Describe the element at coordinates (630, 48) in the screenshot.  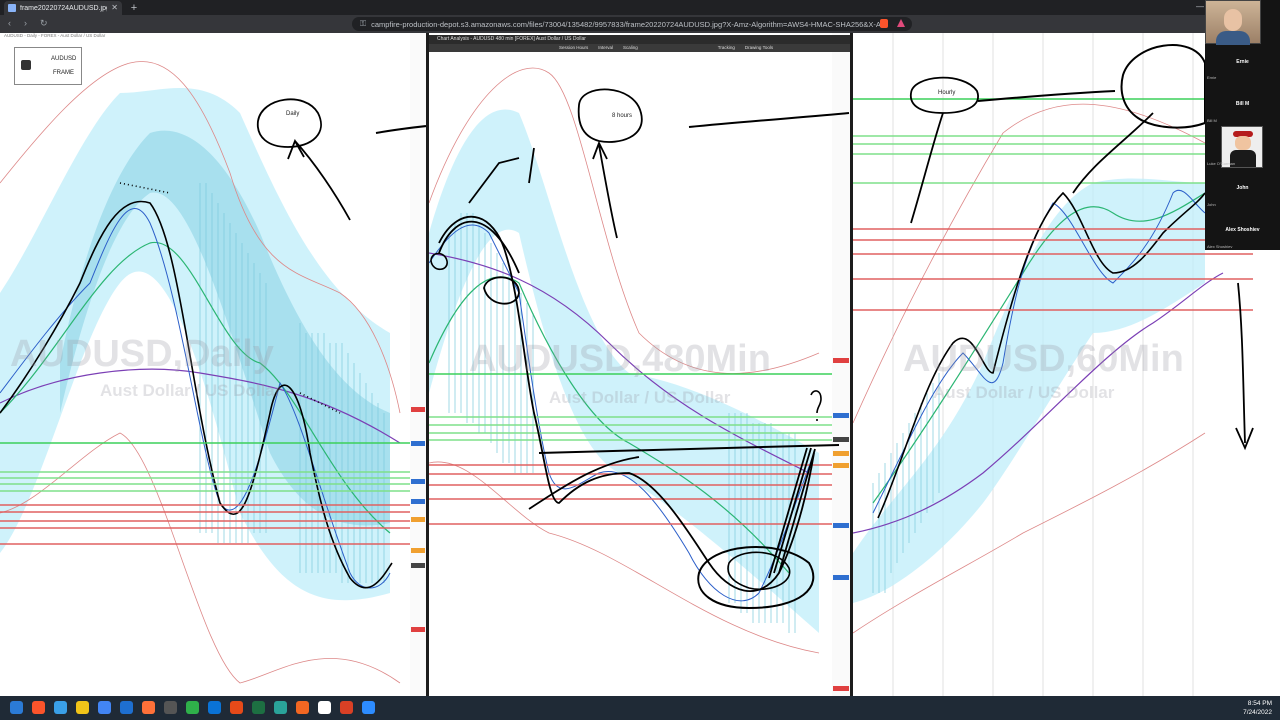
I see `tool-scaling: Scaling` at that location.